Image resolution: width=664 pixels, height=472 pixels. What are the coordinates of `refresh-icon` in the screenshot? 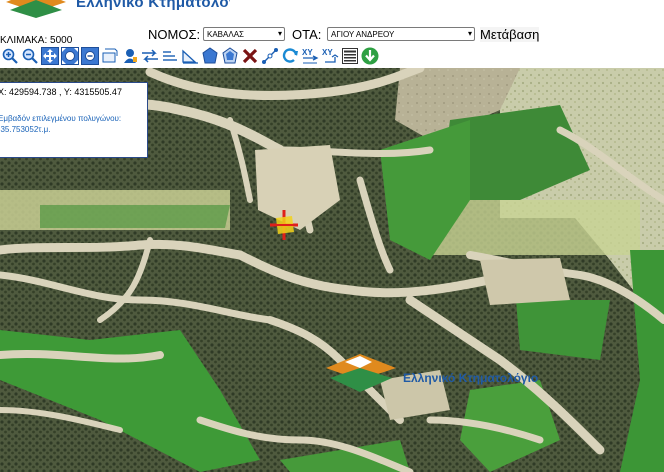 It's located at (289, 55).